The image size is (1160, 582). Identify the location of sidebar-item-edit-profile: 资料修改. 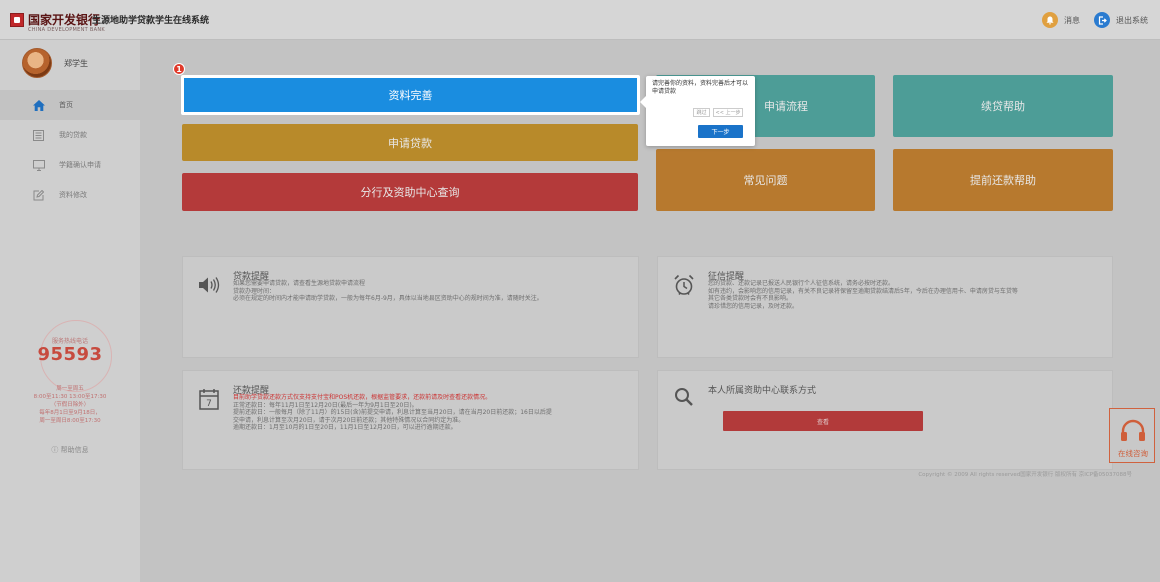
(70, 195).